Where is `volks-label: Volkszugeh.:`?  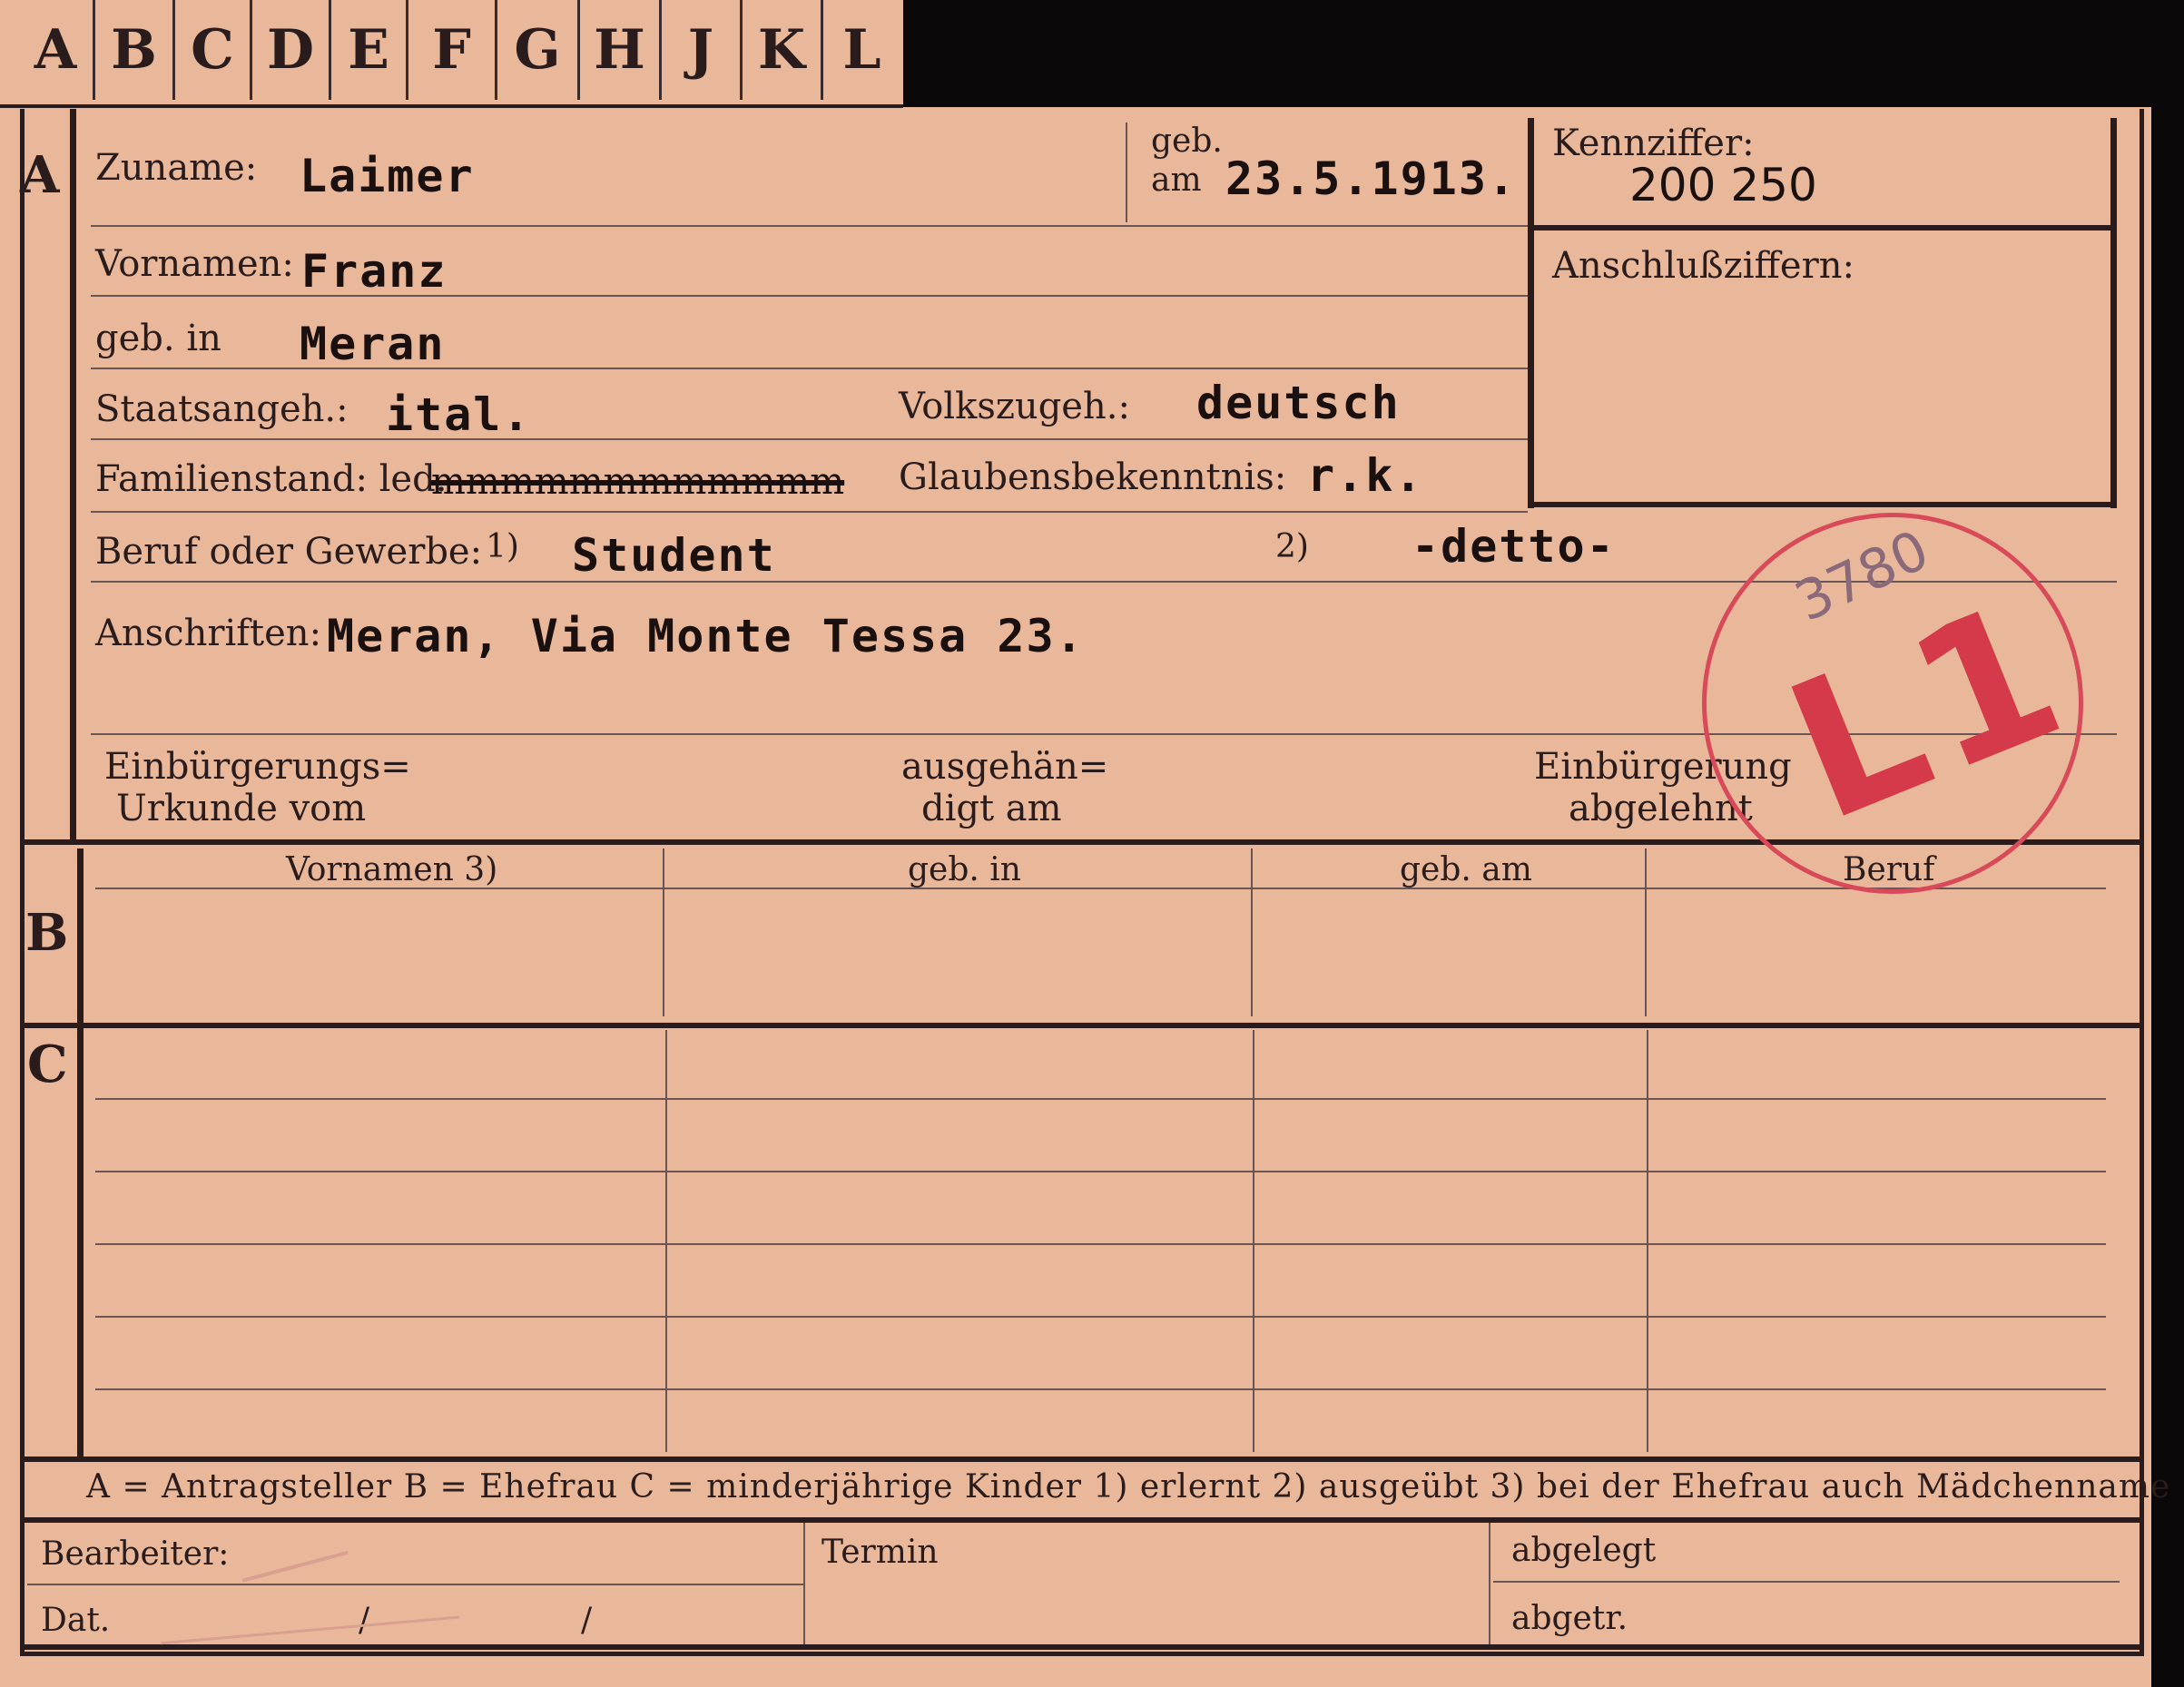 volks-label: Volkszugeh.: is located at coordinates (1014, 406).